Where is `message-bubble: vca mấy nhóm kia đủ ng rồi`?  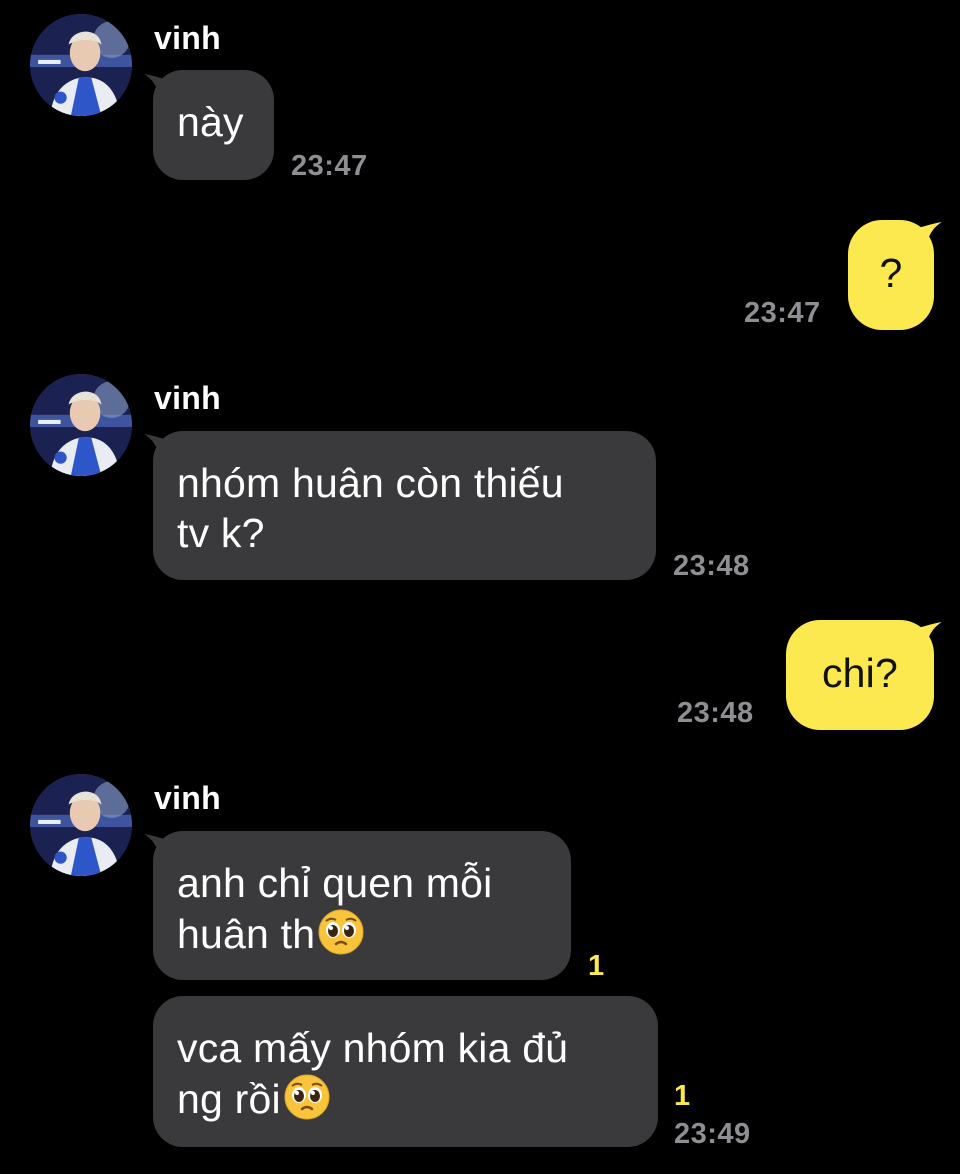 message-bubble: vca mấy nhóm kia đủ ng rồi is located at coordinates (405, 1071).